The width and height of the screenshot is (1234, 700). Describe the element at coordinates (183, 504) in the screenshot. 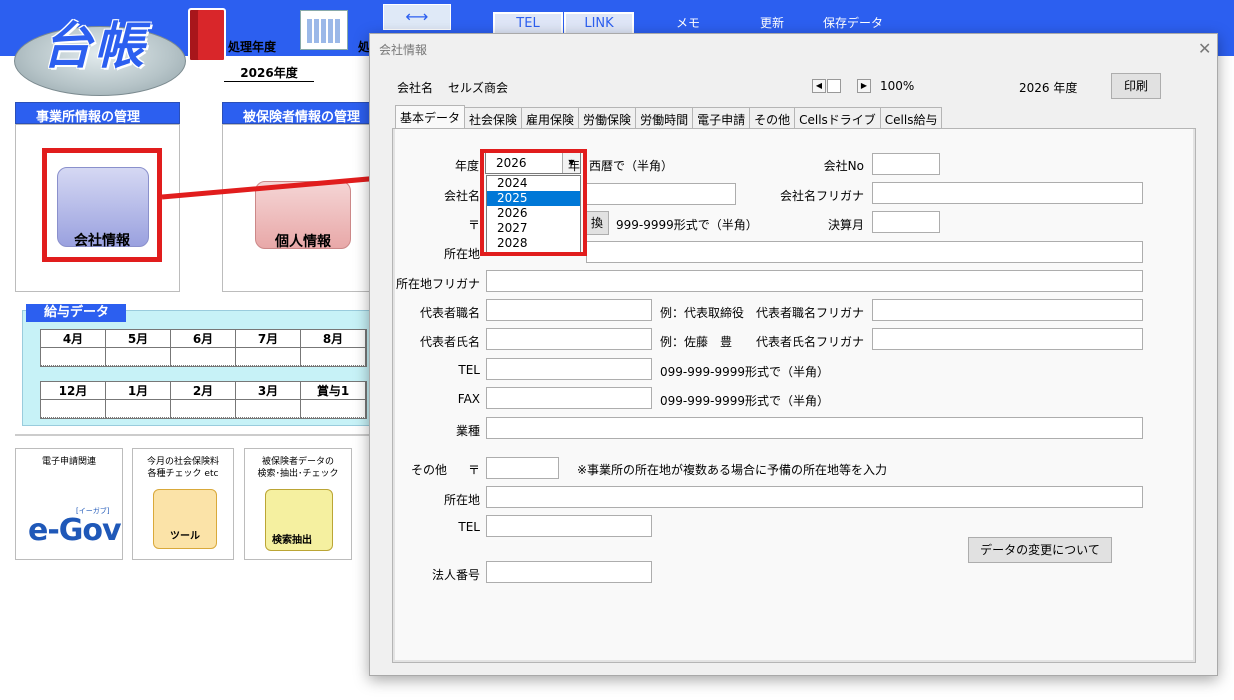

I see `monthly-check-tile: 今月の社会保険料 各種チェック etc ツール` at that location.